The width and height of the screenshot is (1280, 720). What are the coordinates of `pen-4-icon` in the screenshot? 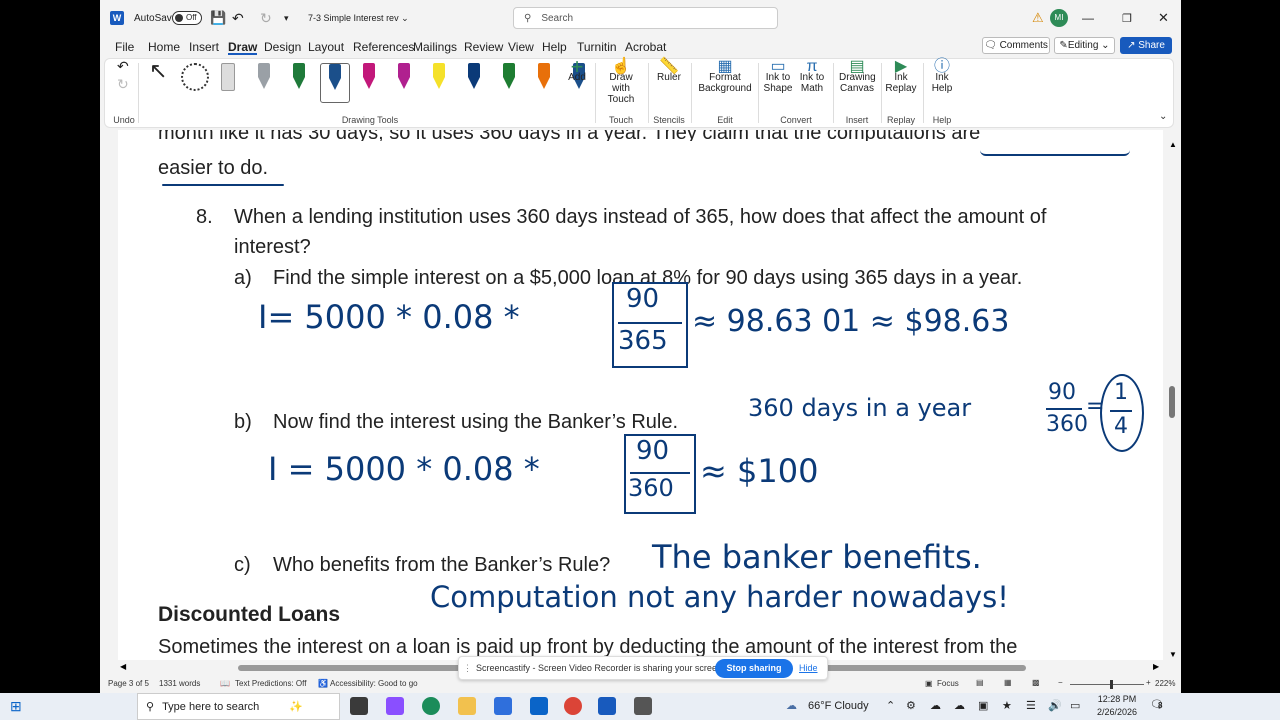 It's located at (369, 80).